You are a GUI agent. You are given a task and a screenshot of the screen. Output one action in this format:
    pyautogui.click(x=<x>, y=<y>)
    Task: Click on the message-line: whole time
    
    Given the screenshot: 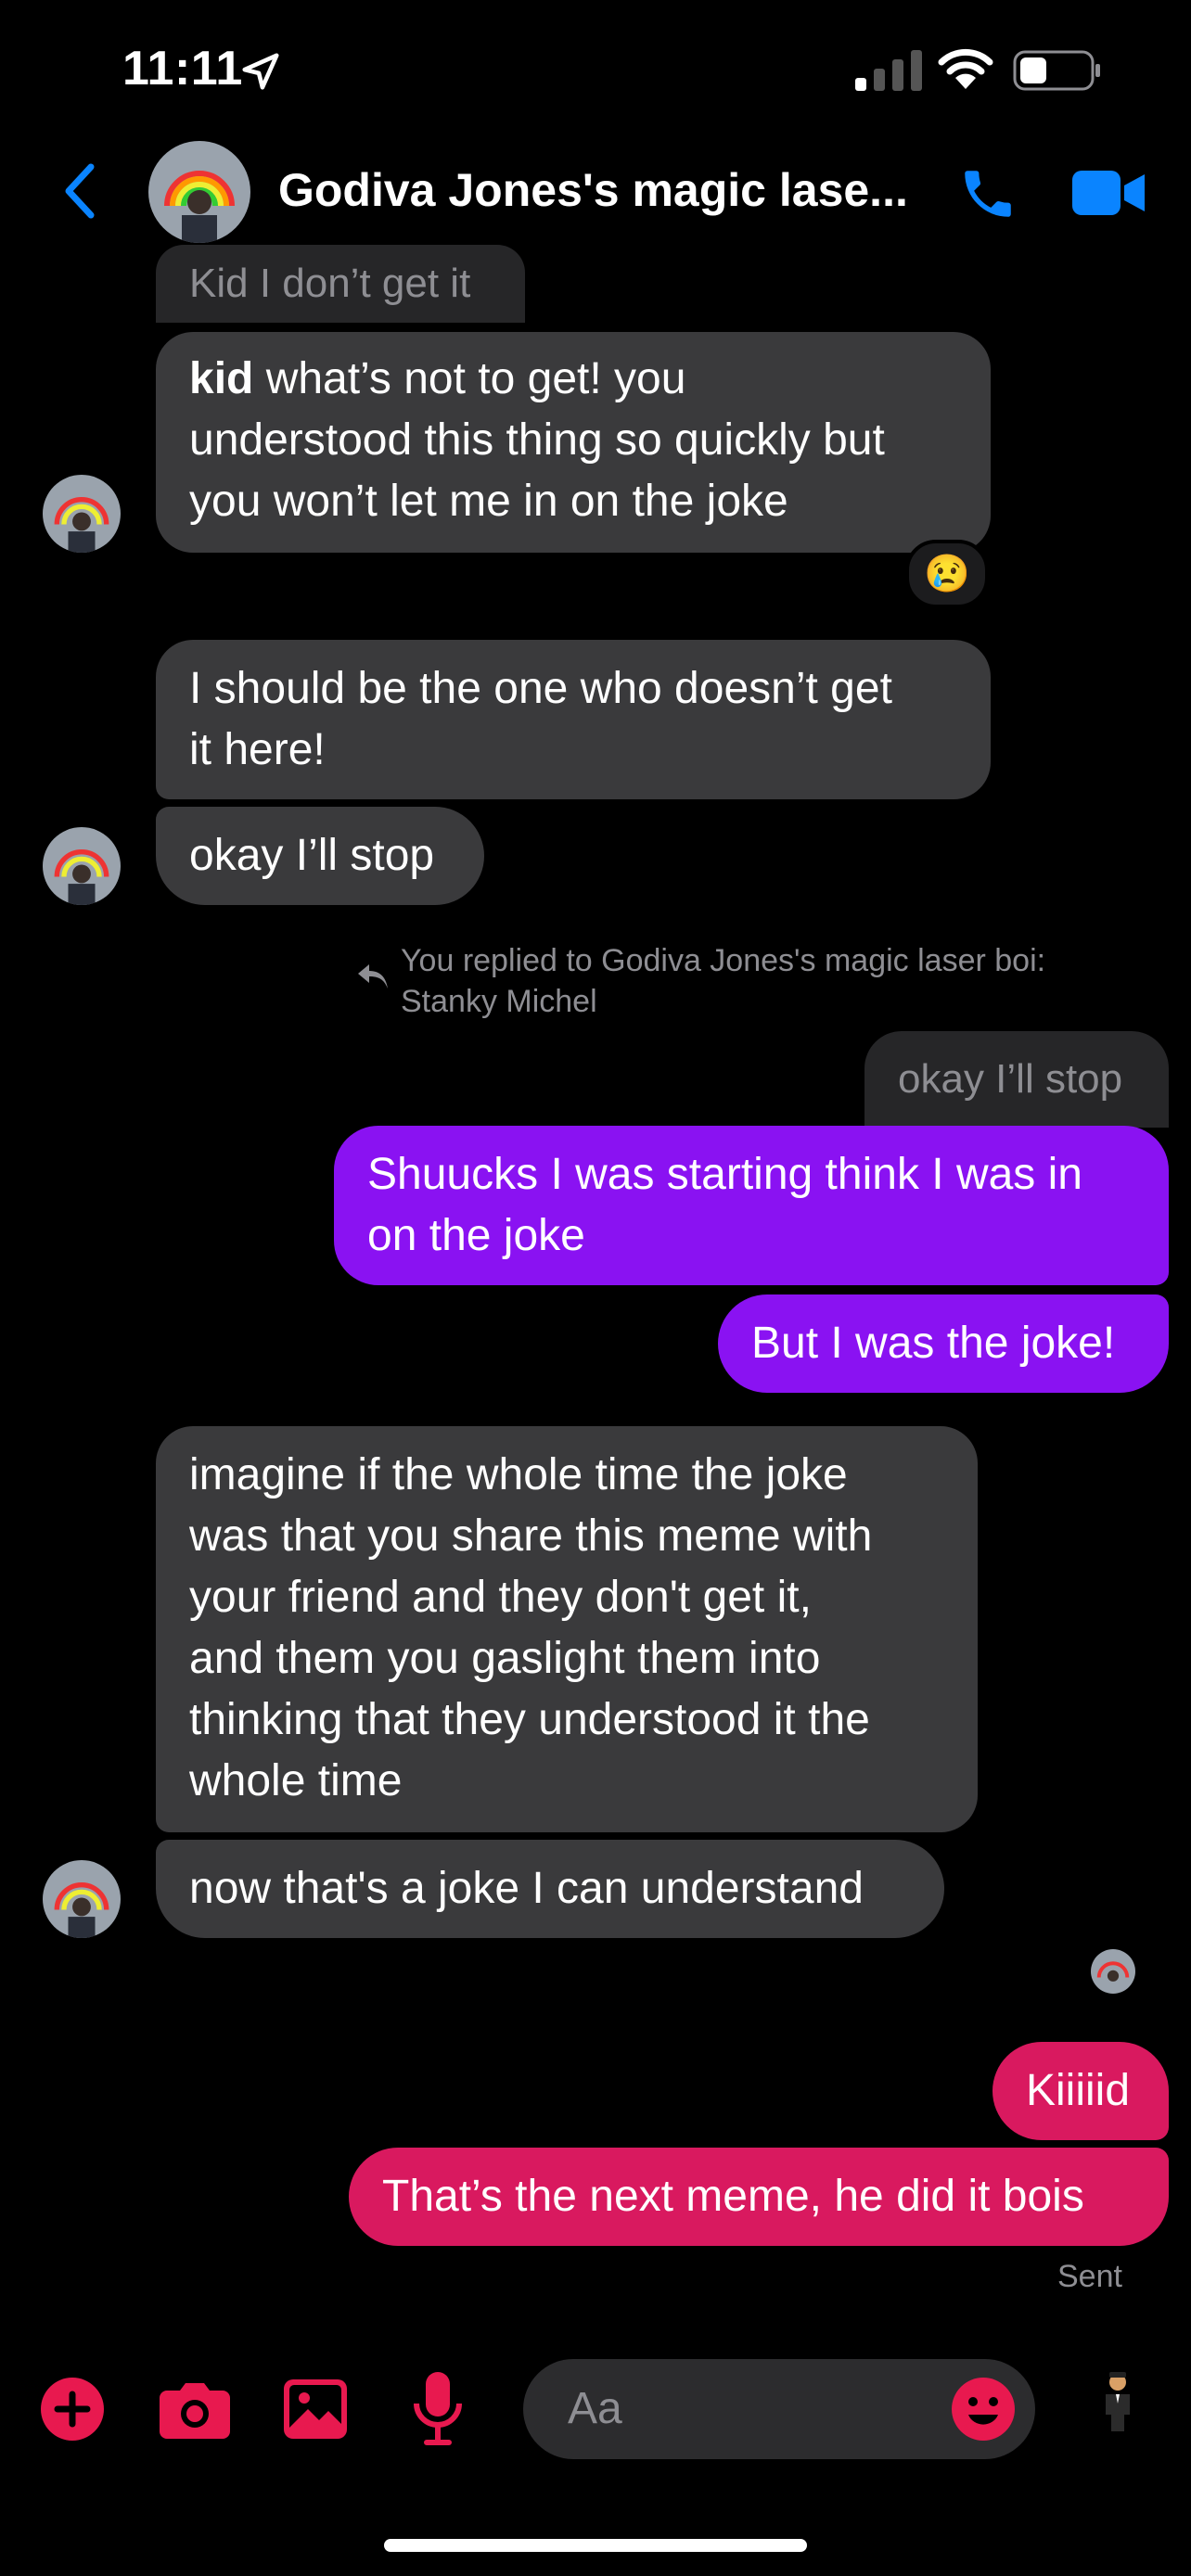 What is the action you would take?
    pyautogui.click(x=296, y=1780)
    